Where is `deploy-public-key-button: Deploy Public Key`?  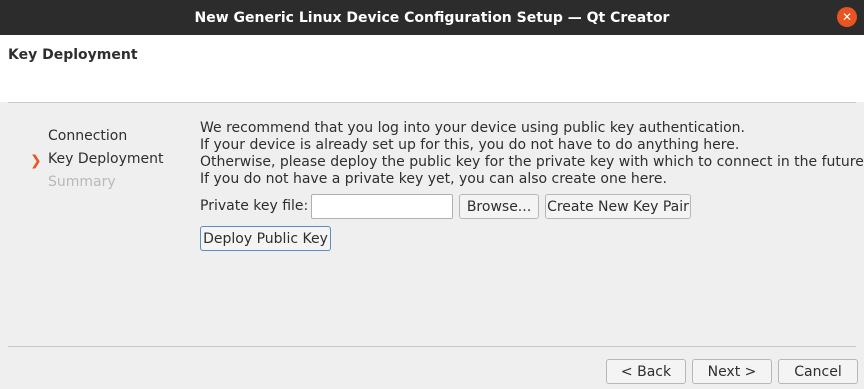
deploy-public-key-button: Deploy Public Key is located at coordinates (265, 238).